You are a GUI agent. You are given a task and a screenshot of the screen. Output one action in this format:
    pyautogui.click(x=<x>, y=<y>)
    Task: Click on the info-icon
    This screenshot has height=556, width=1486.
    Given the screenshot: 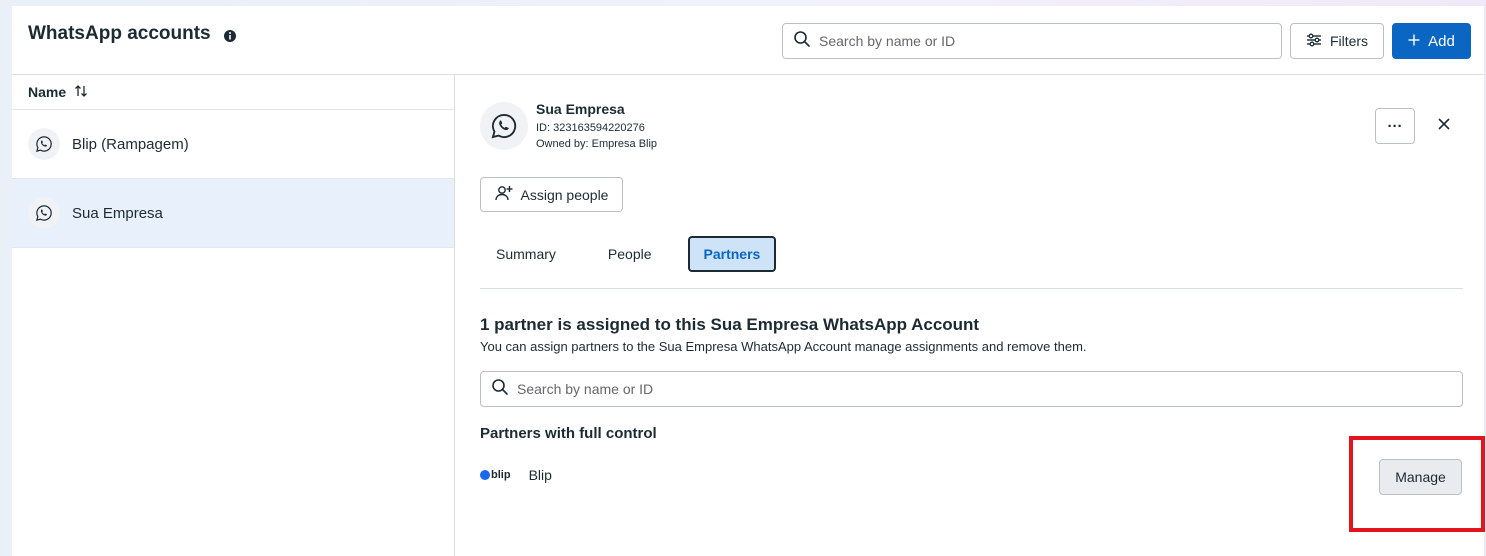 What is the action you would take?
    pyautogui.click(x=230, y=34)
    